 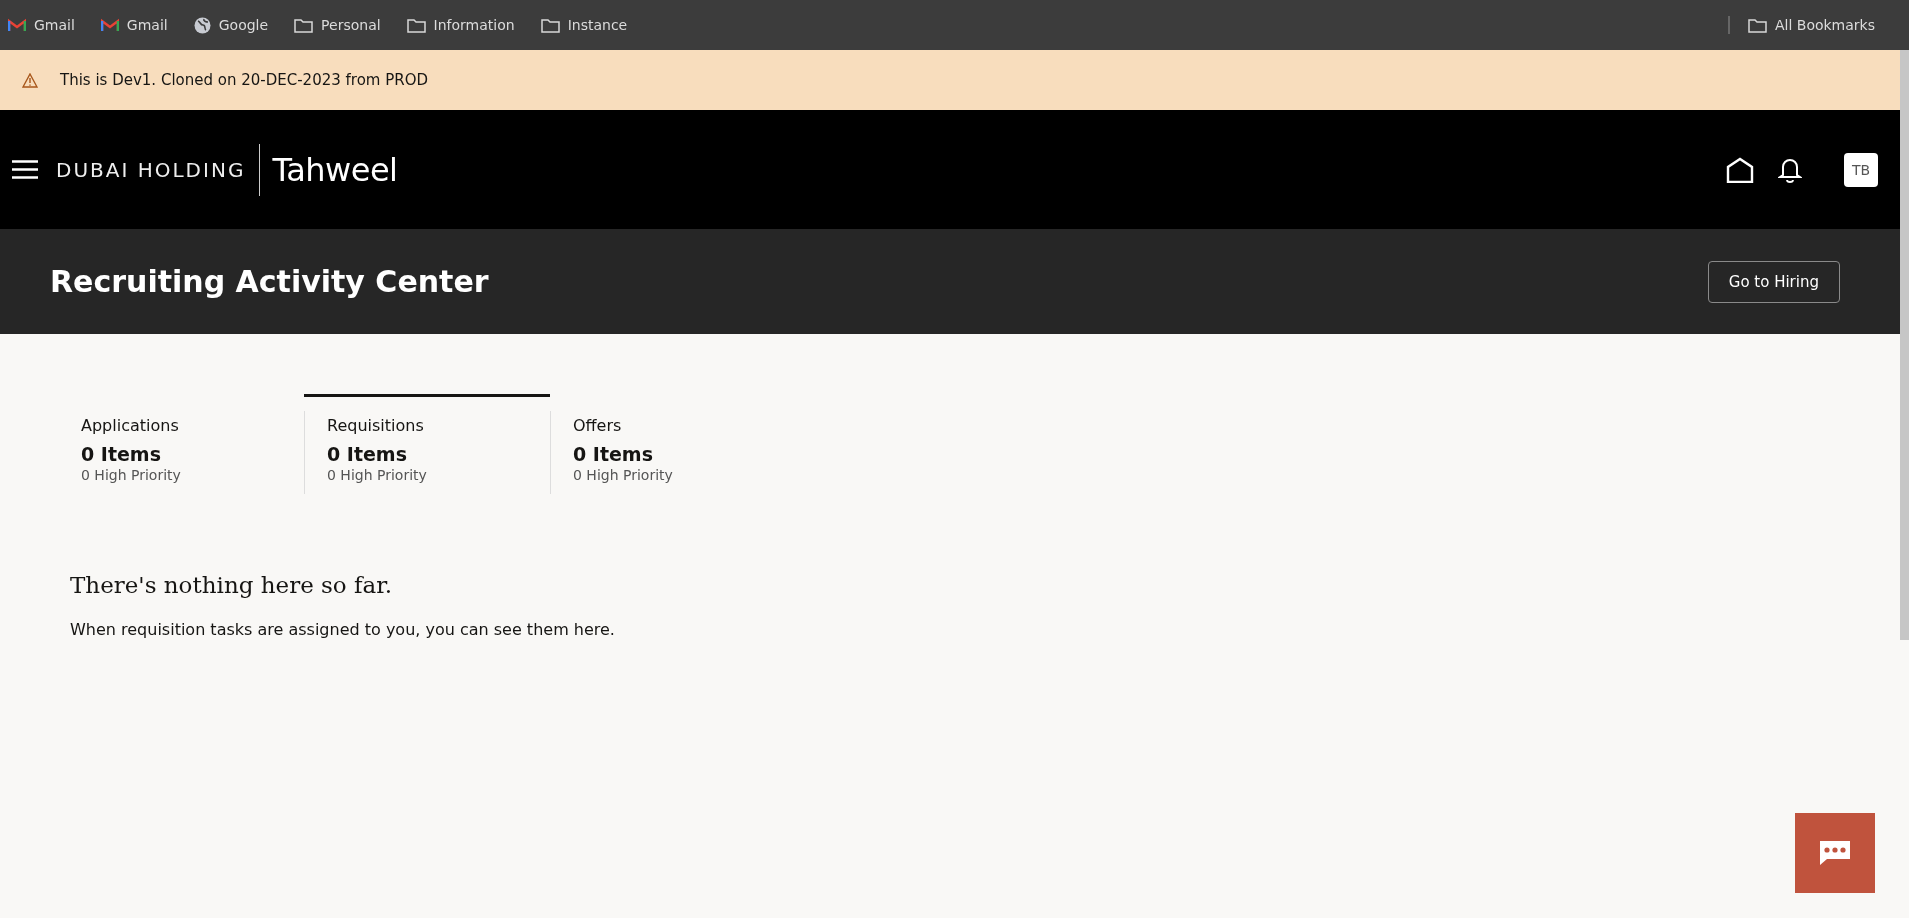 What do you see at coordinates (460, 25) in the screenshot?
I see `bookmark: Information` at bounding box center [460, 25].